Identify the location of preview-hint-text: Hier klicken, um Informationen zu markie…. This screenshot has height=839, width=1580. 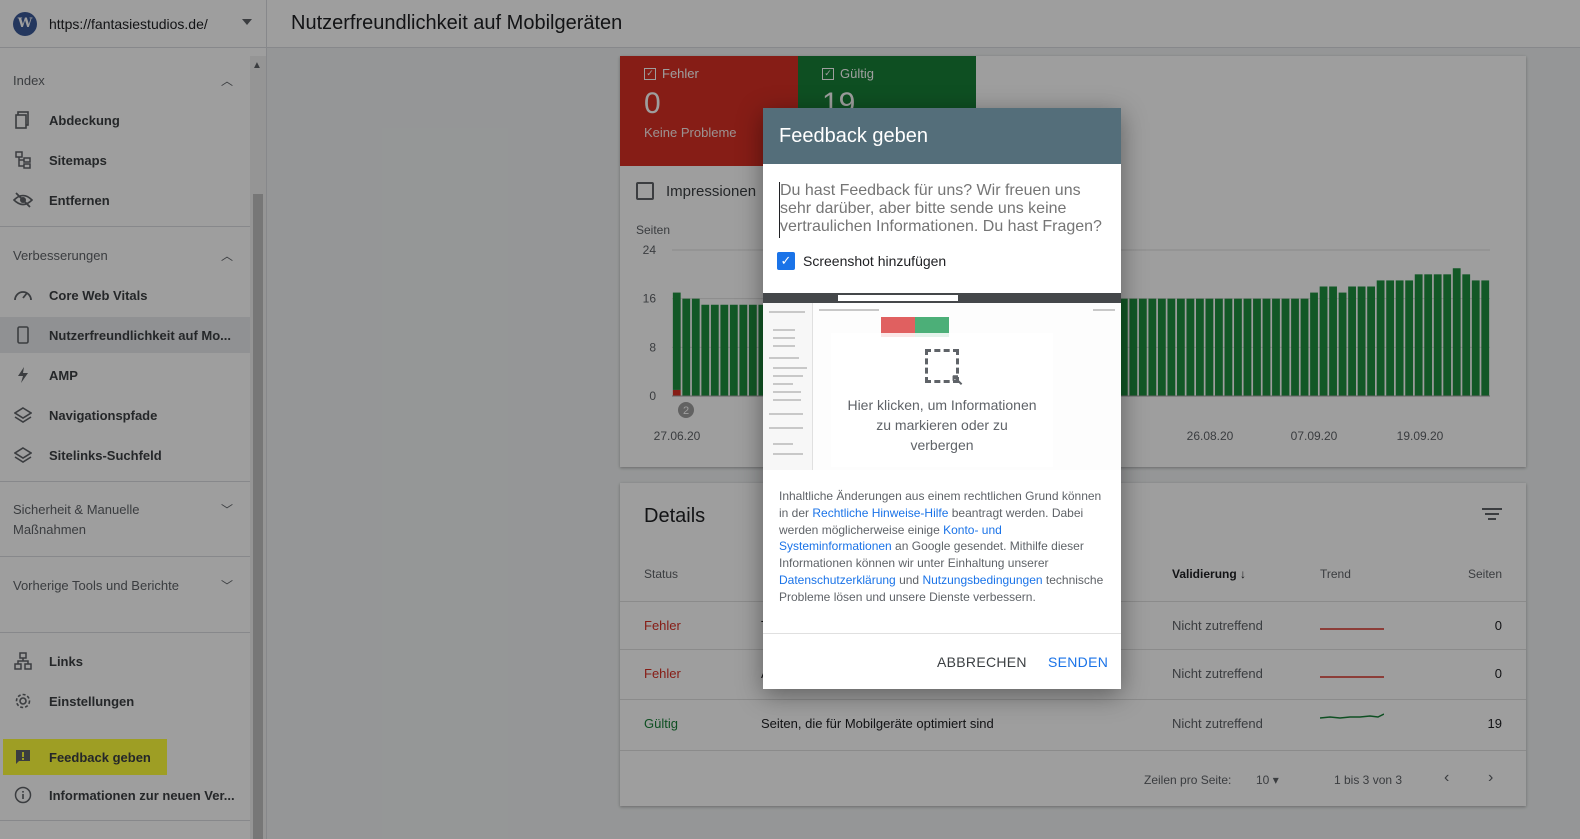
(942, 425).